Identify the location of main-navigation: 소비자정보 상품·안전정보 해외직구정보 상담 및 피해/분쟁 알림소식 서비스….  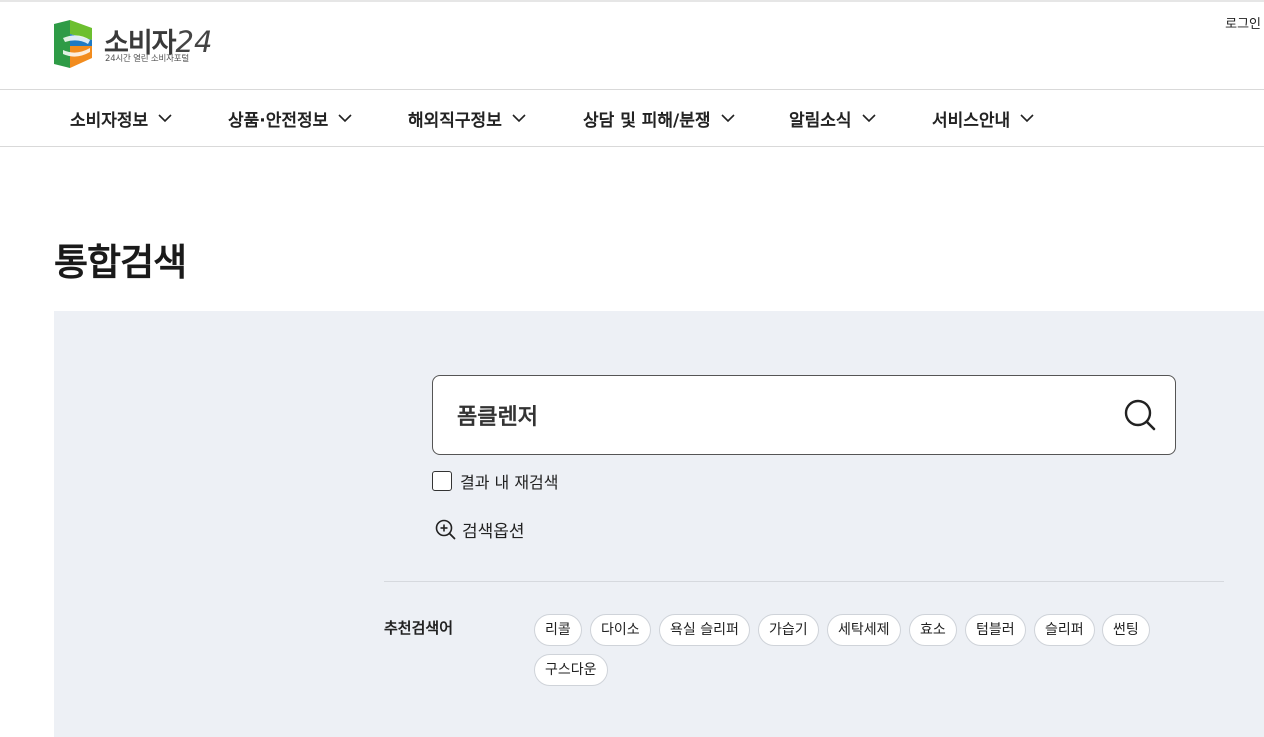
(632, 118).